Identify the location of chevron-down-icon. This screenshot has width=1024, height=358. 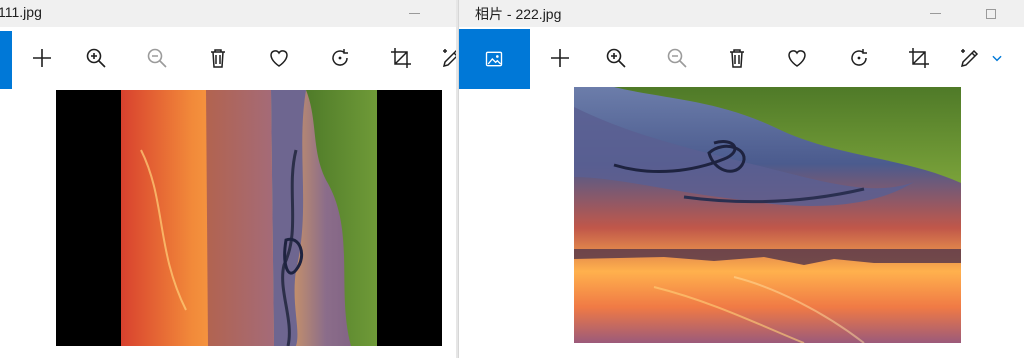
(997, 58).